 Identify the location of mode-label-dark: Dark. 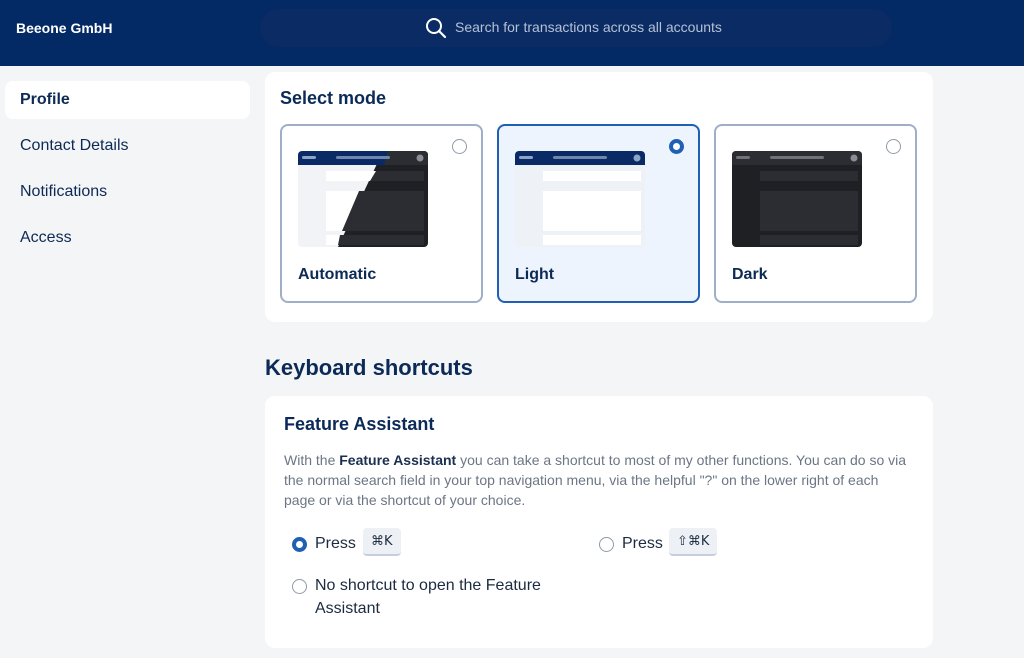
(750, 274).